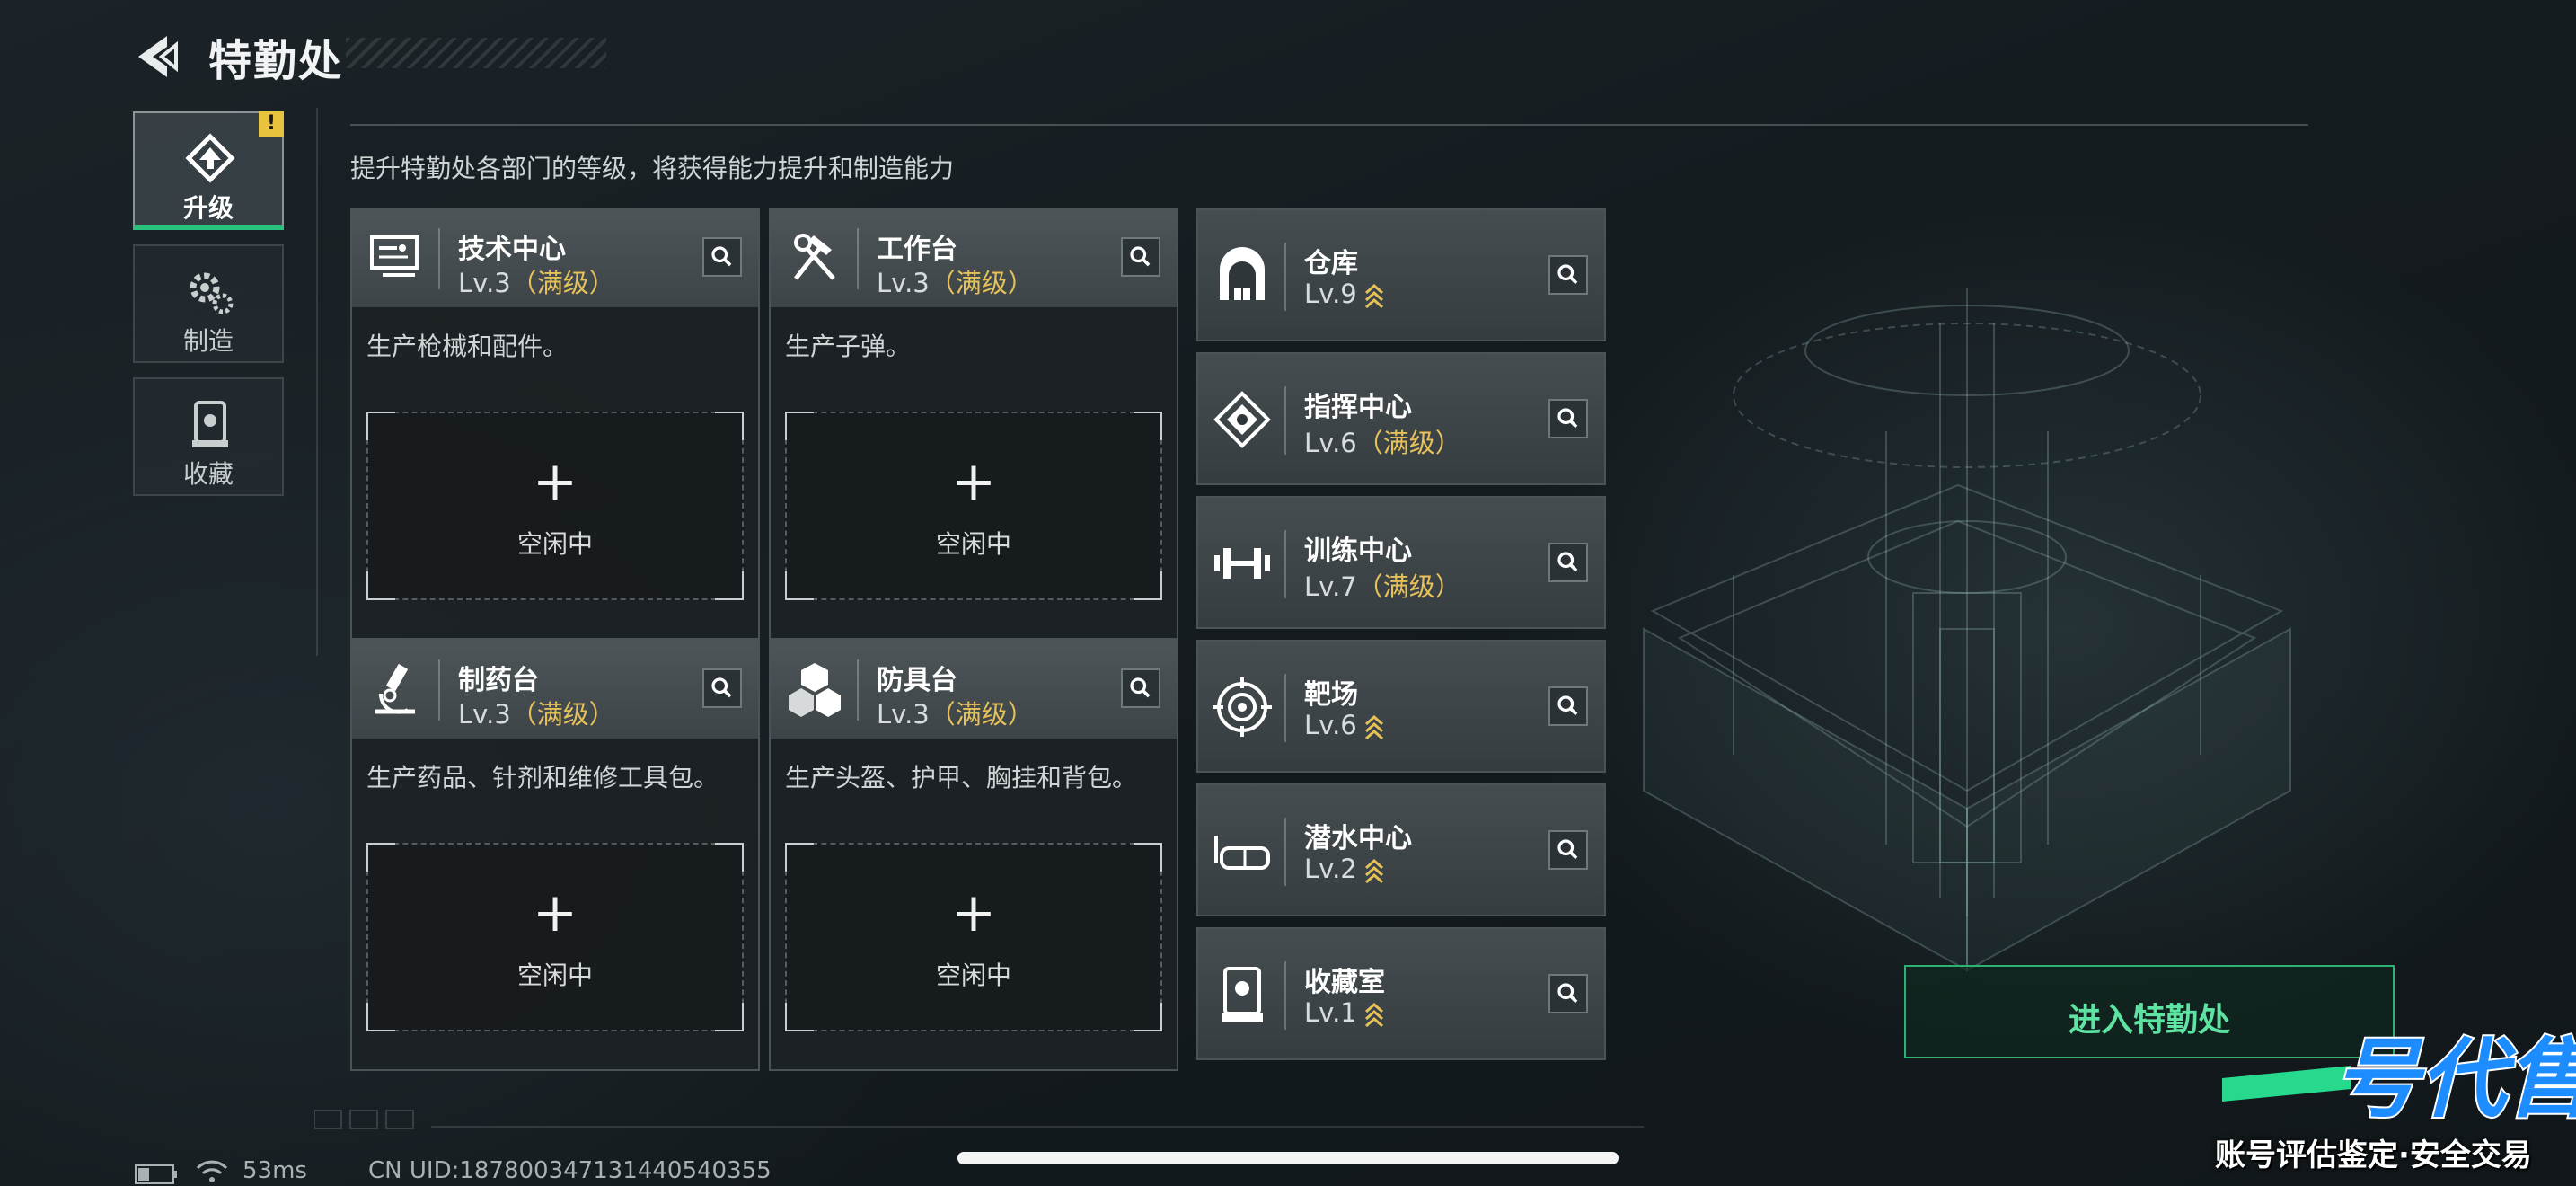 This screenshot has height=1186, width=2576. What do you see at coordinates (1242, 419) in the screenshot?
I see `chip-icon` at bounding box center [1242, 419].